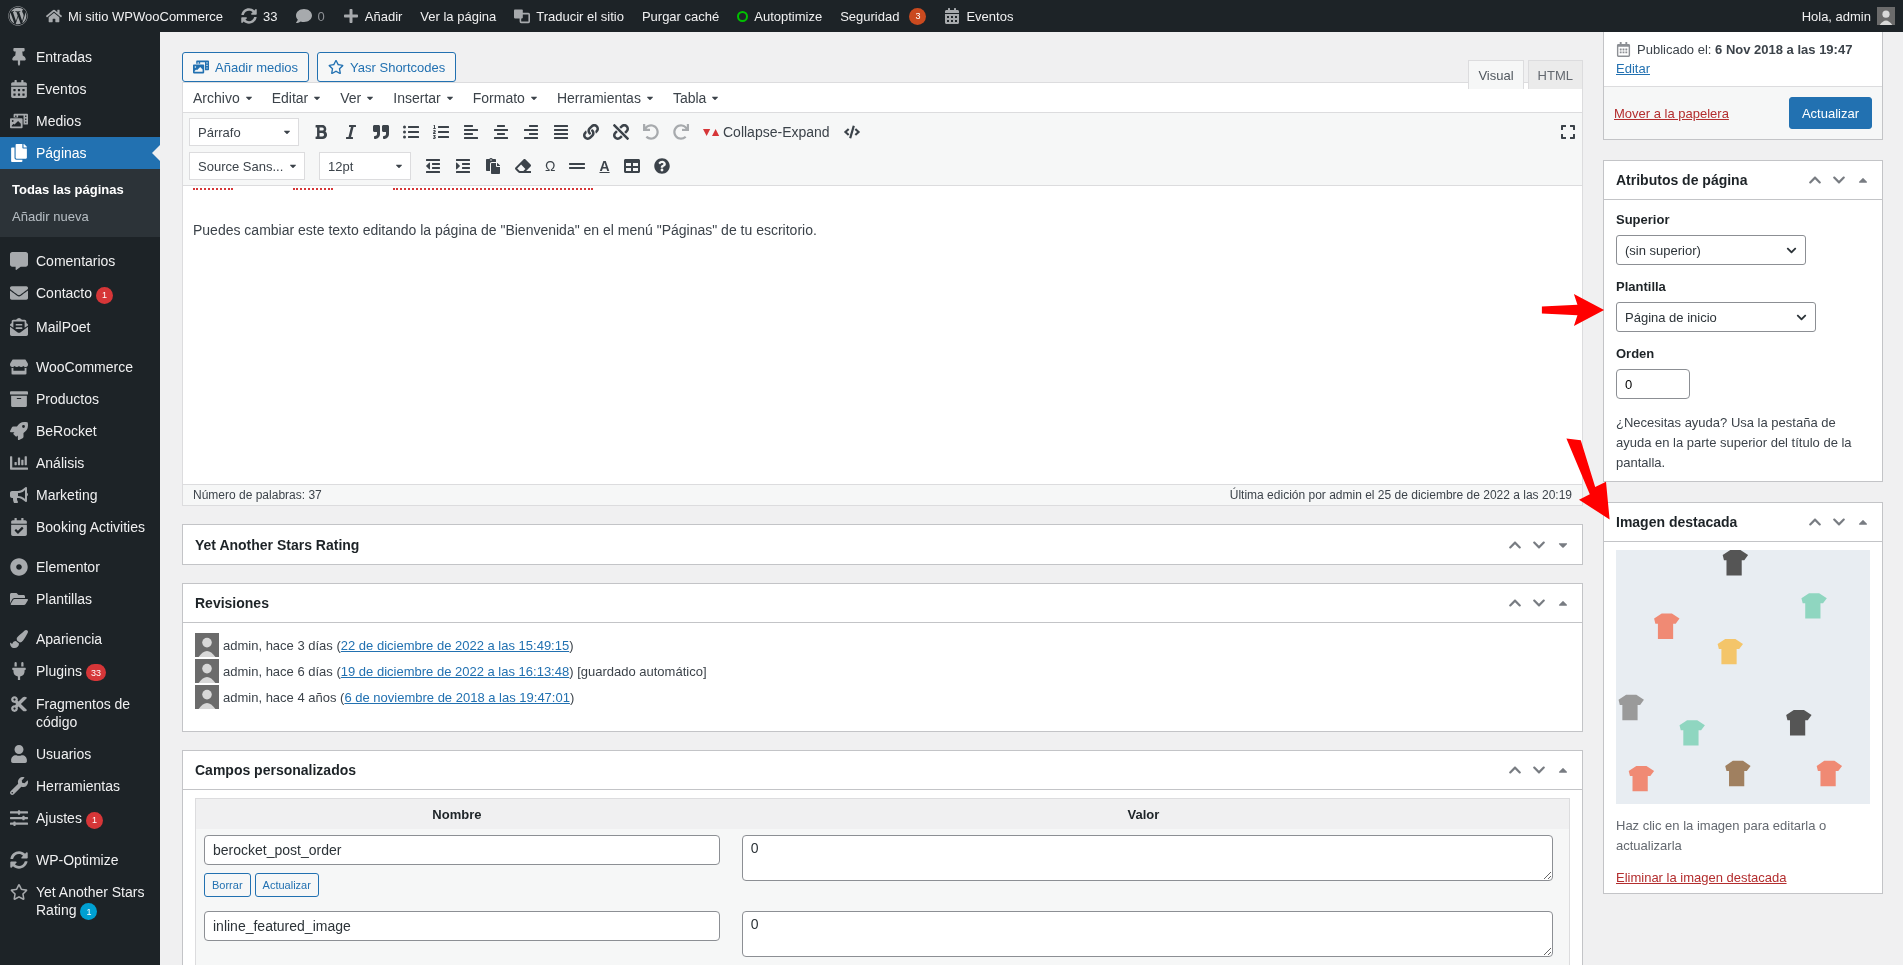 This screenshot has width=1903, height=965. Describe the element at coordinates (462, 850) in the screenshot. I see `field-name-input: berocket_post_order` at that location.